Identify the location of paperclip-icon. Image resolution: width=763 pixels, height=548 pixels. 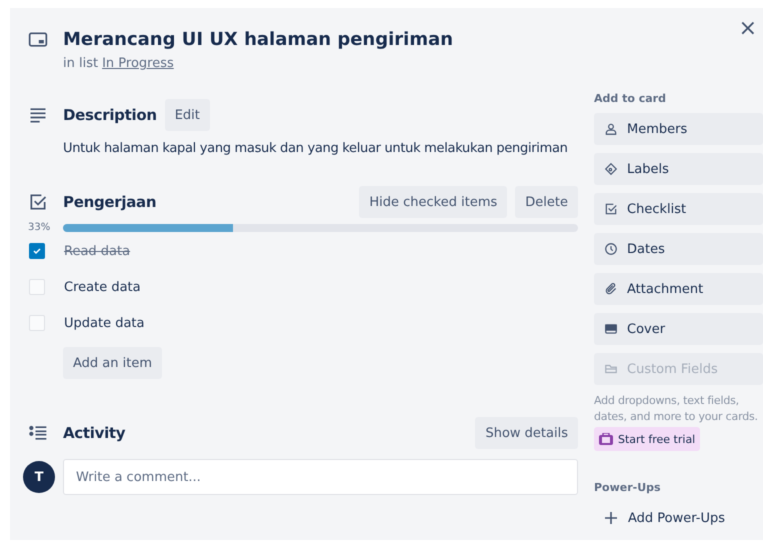
(611, 289).